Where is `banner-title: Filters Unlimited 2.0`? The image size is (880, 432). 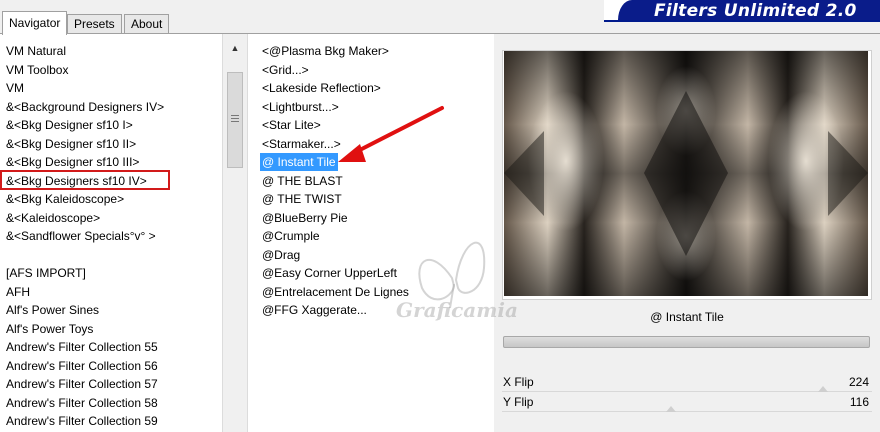 banner-title: Filters Unlimited 2.0 is located at coordinates (755, 11).